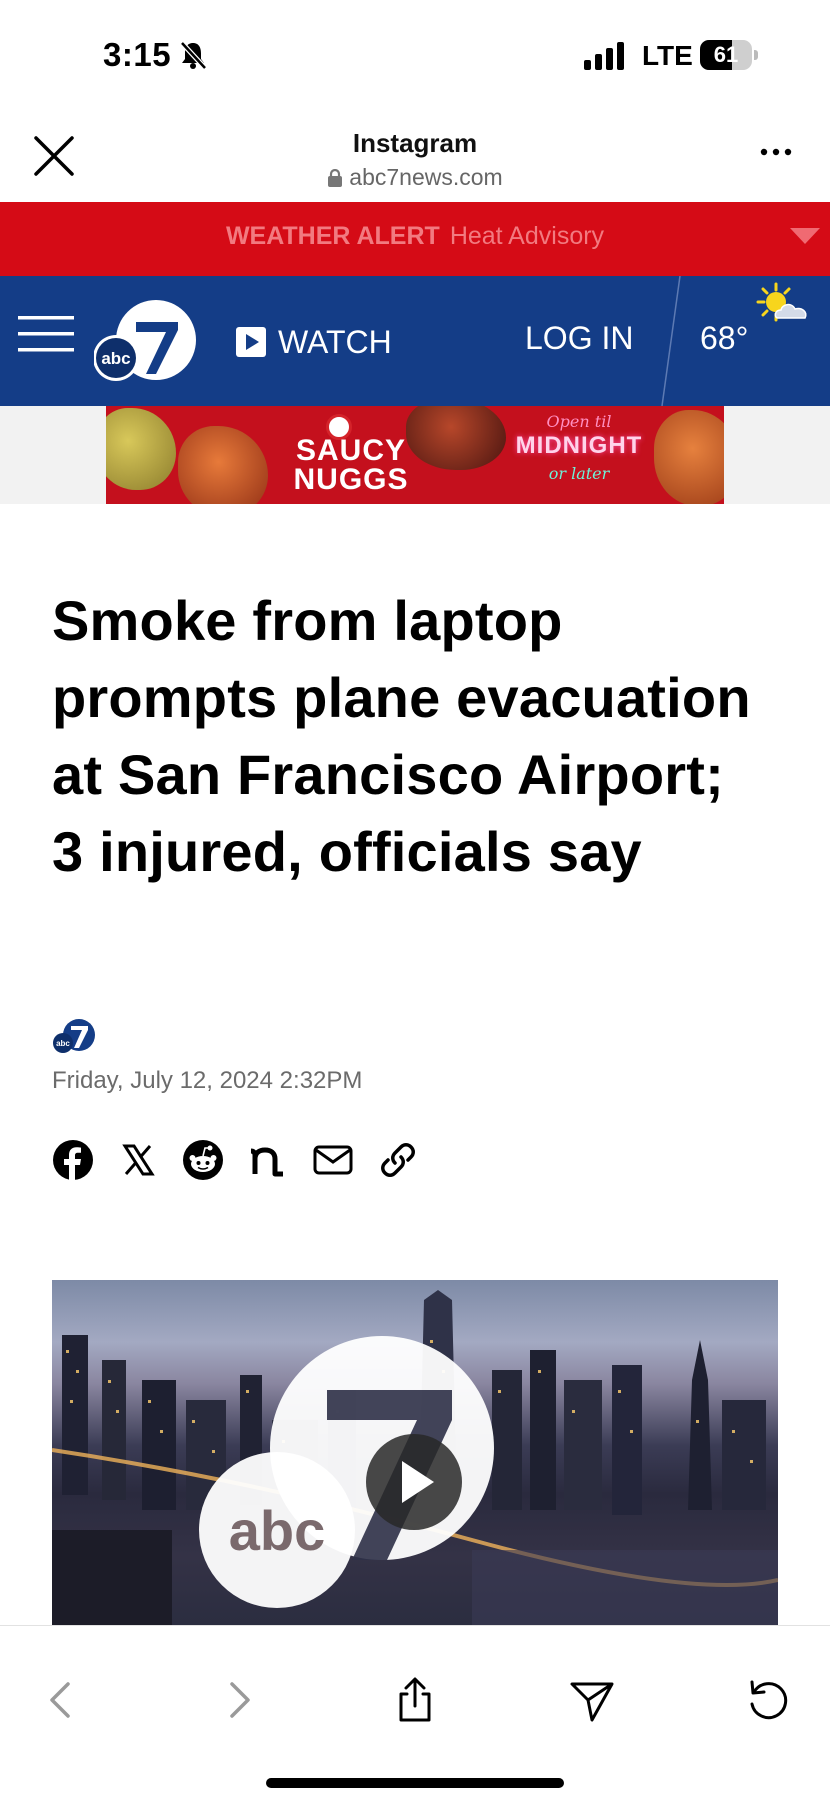 This screenshot has height=1800, width=830. I want to click on share-row, so click(247, 1160).